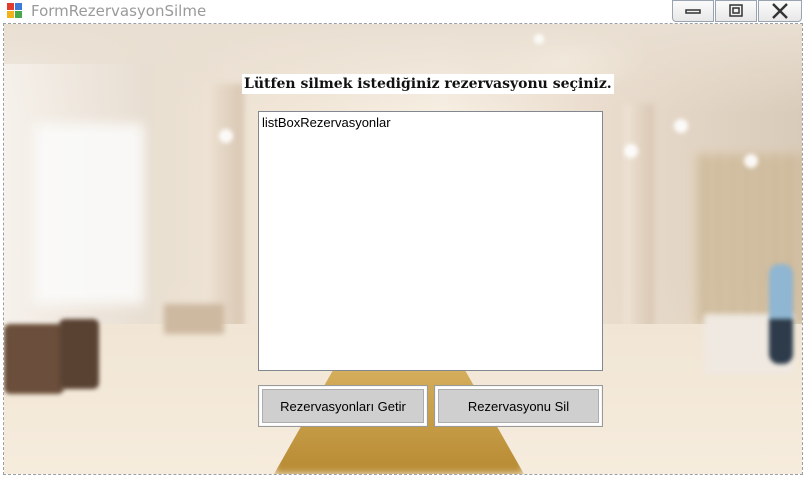  I want to click on close-icon, so click(780, 11).